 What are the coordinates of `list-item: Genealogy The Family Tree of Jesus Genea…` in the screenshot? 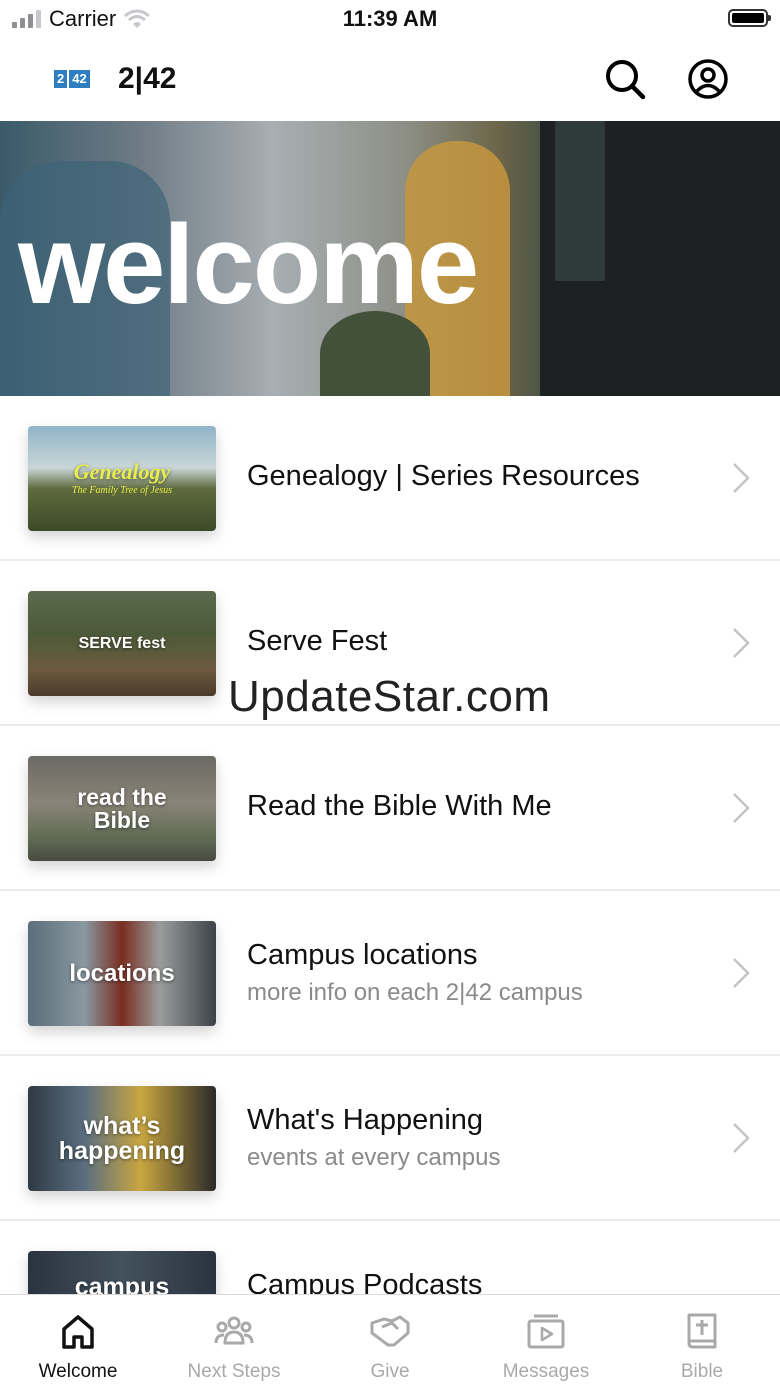 It's located at (390, 478).